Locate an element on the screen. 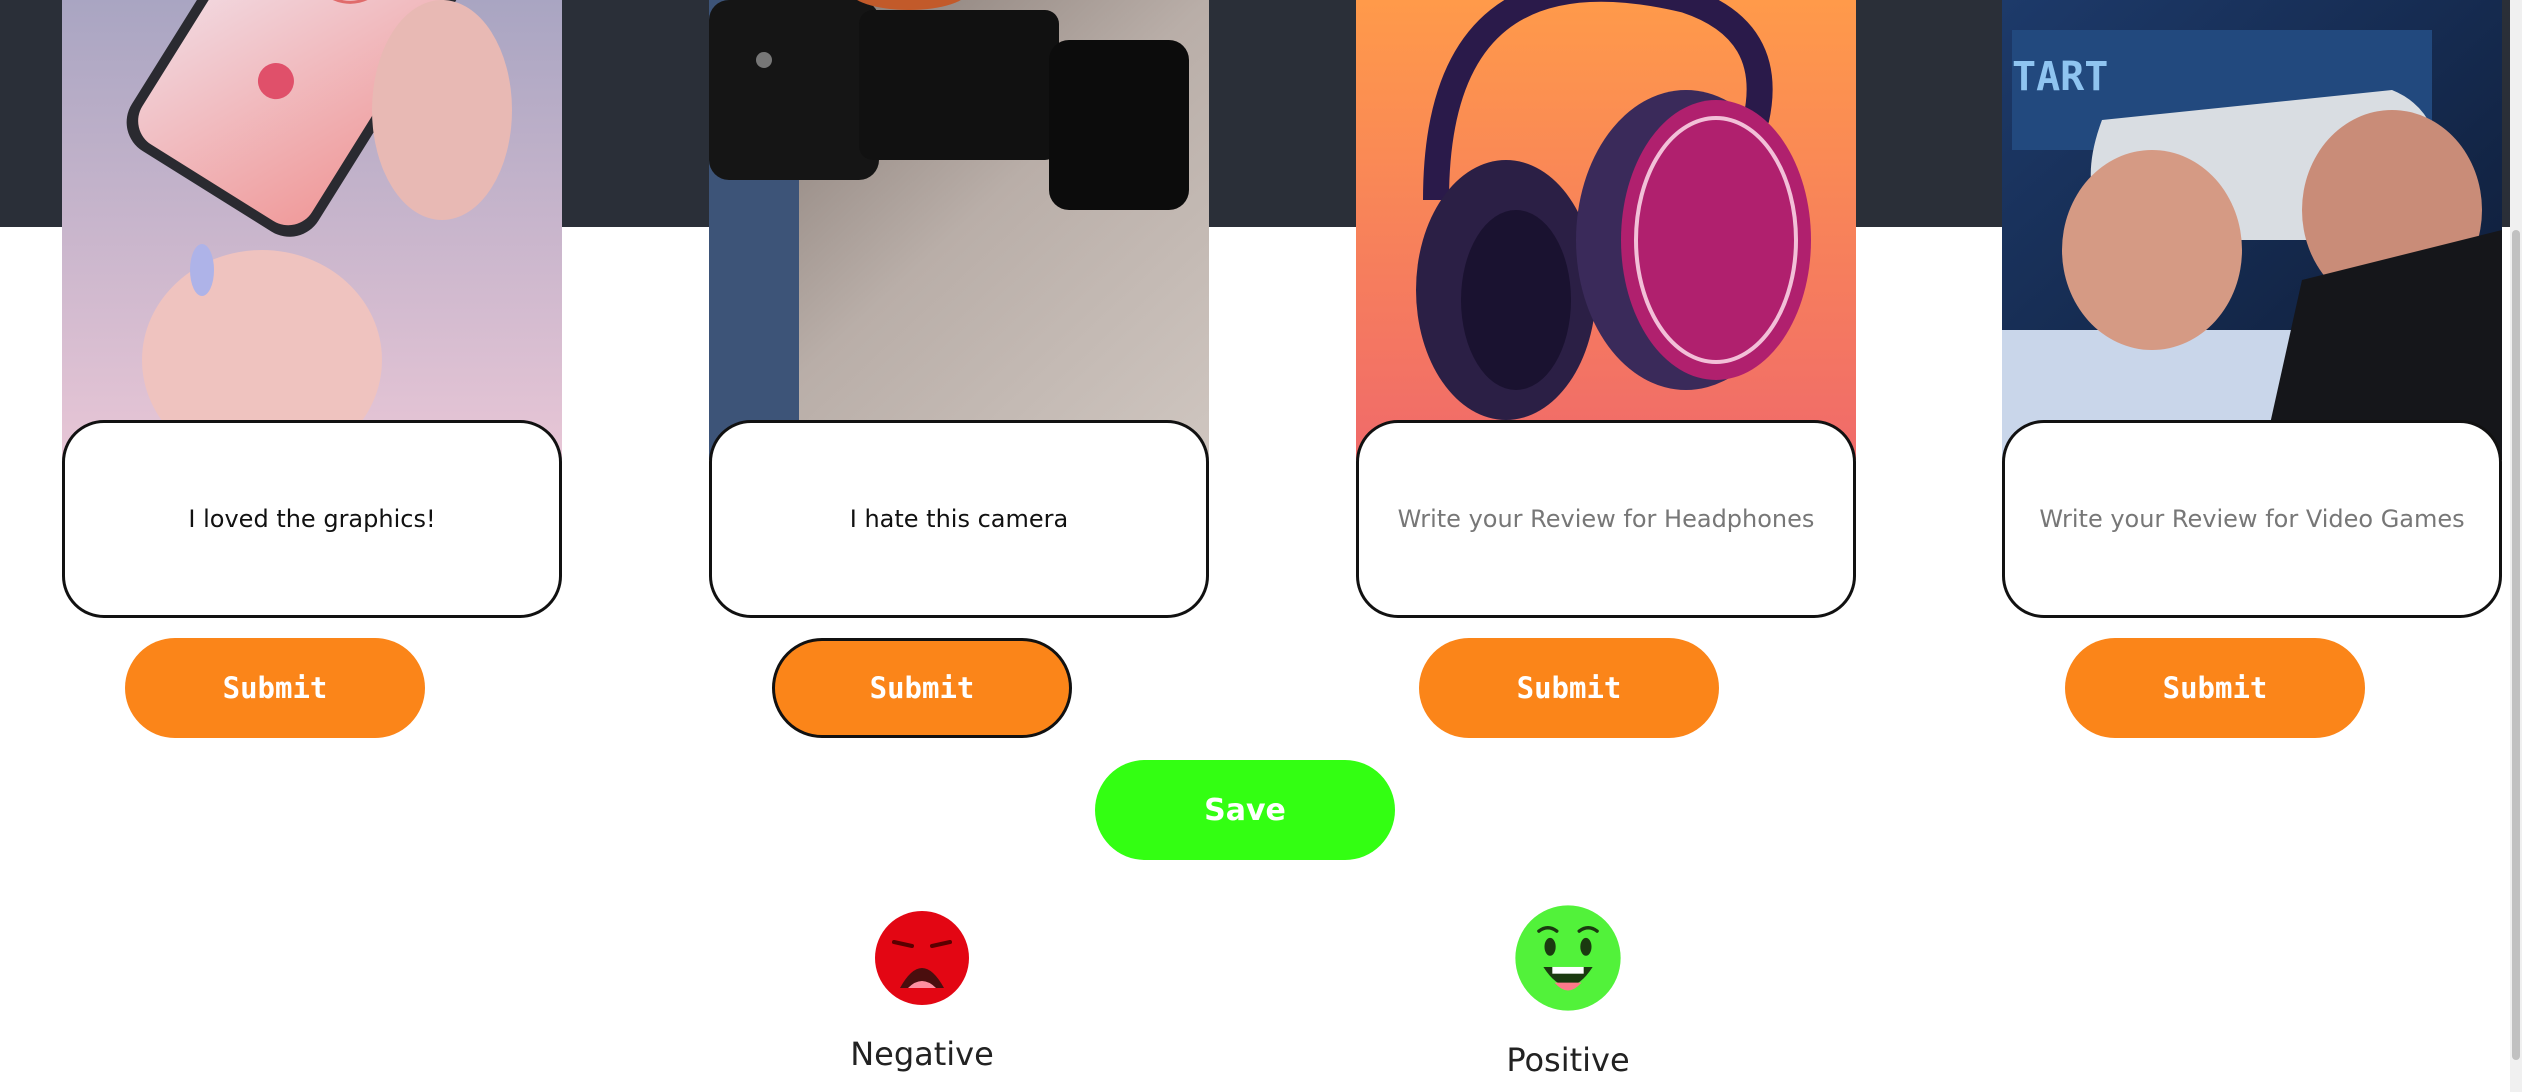  headphones-image is located at coordinates (1606, 230).